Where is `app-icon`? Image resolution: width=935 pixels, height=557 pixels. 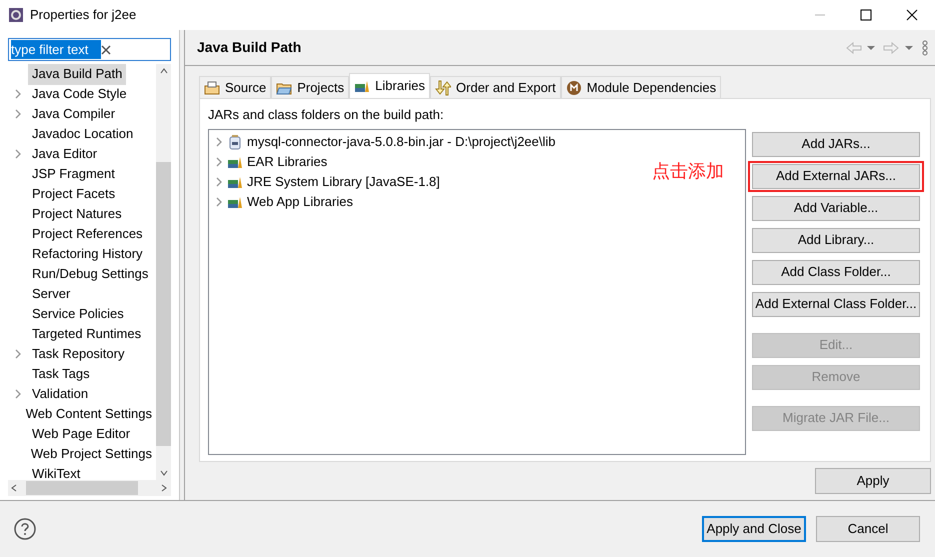
app-icon is located at coordinates (16, 15).